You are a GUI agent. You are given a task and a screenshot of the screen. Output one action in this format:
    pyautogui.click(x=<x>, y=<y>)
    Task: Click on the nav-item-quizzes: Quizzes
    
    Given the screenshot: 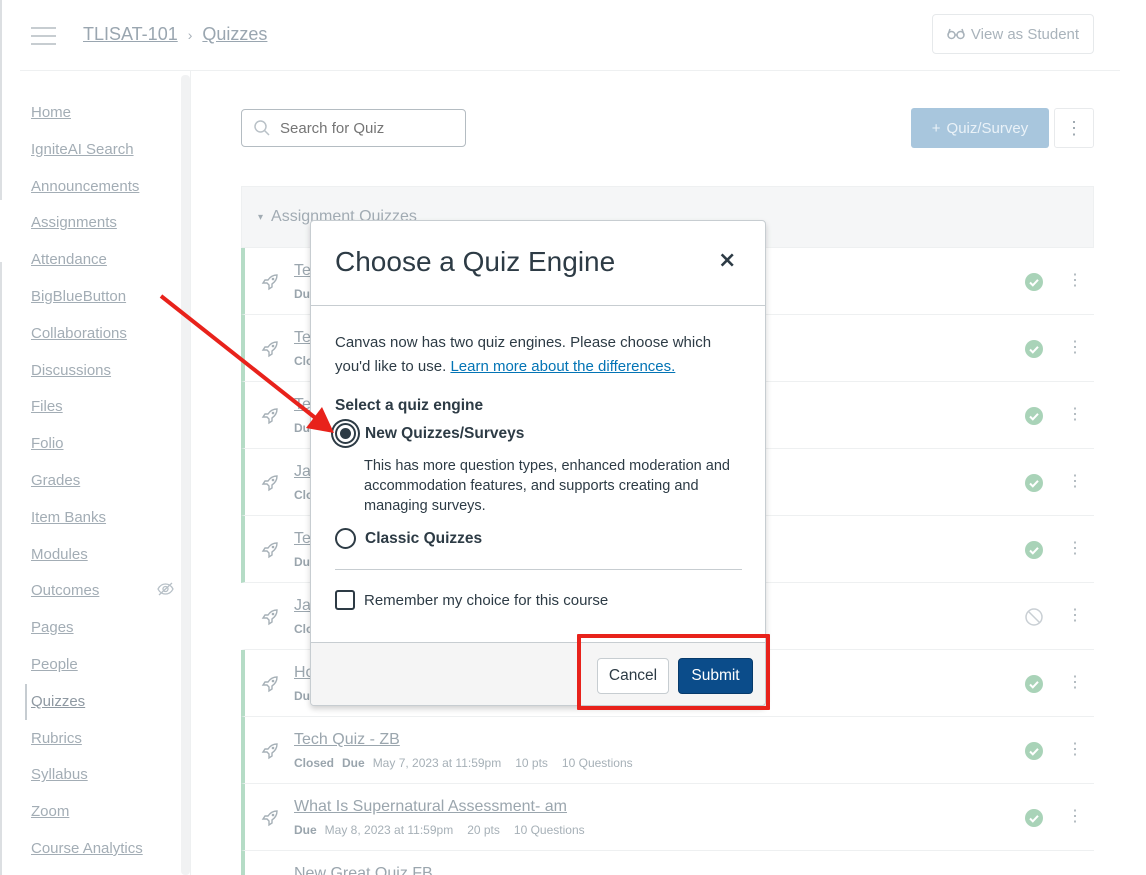 What is the action you would take?
    pyautogui.click(x=87, y=709)
    